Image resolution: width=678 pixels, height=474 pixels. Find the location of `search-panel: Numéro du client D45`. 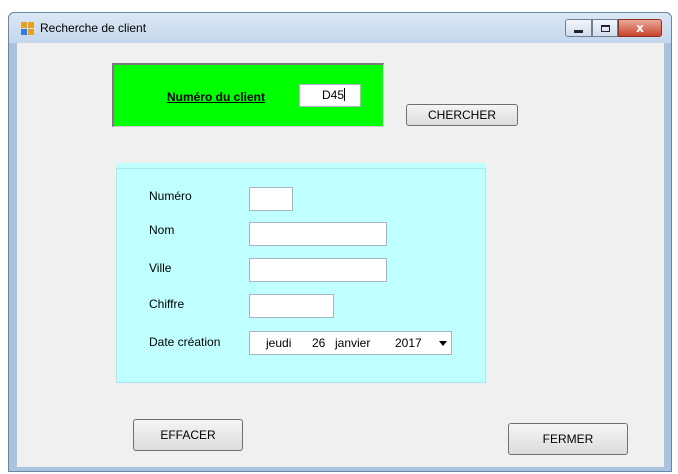

search-panel: Numéro du client D45 is located at coordinates (248, 95).